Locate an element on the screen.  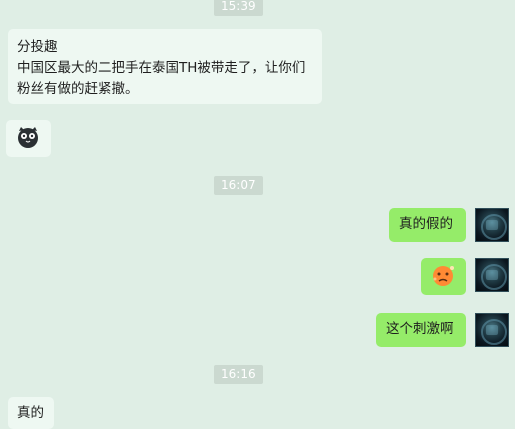
owl-face-icon is located at coordinates (28, 137).